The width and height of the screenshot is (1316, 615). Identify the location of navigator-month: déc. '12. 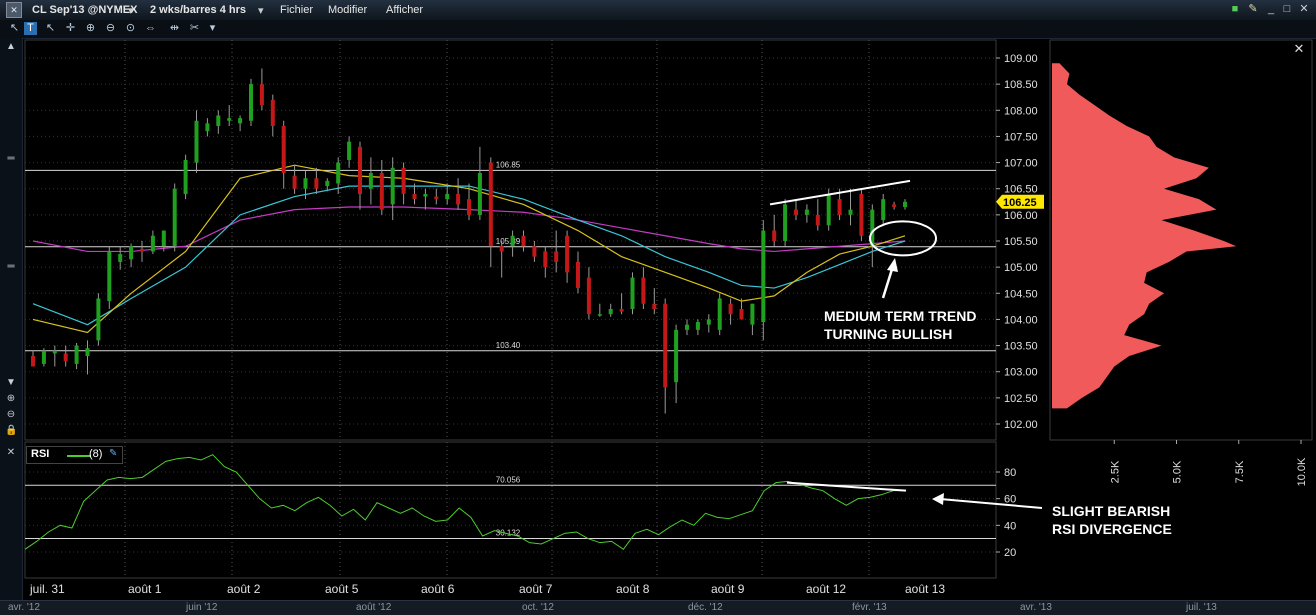
(705, 607).